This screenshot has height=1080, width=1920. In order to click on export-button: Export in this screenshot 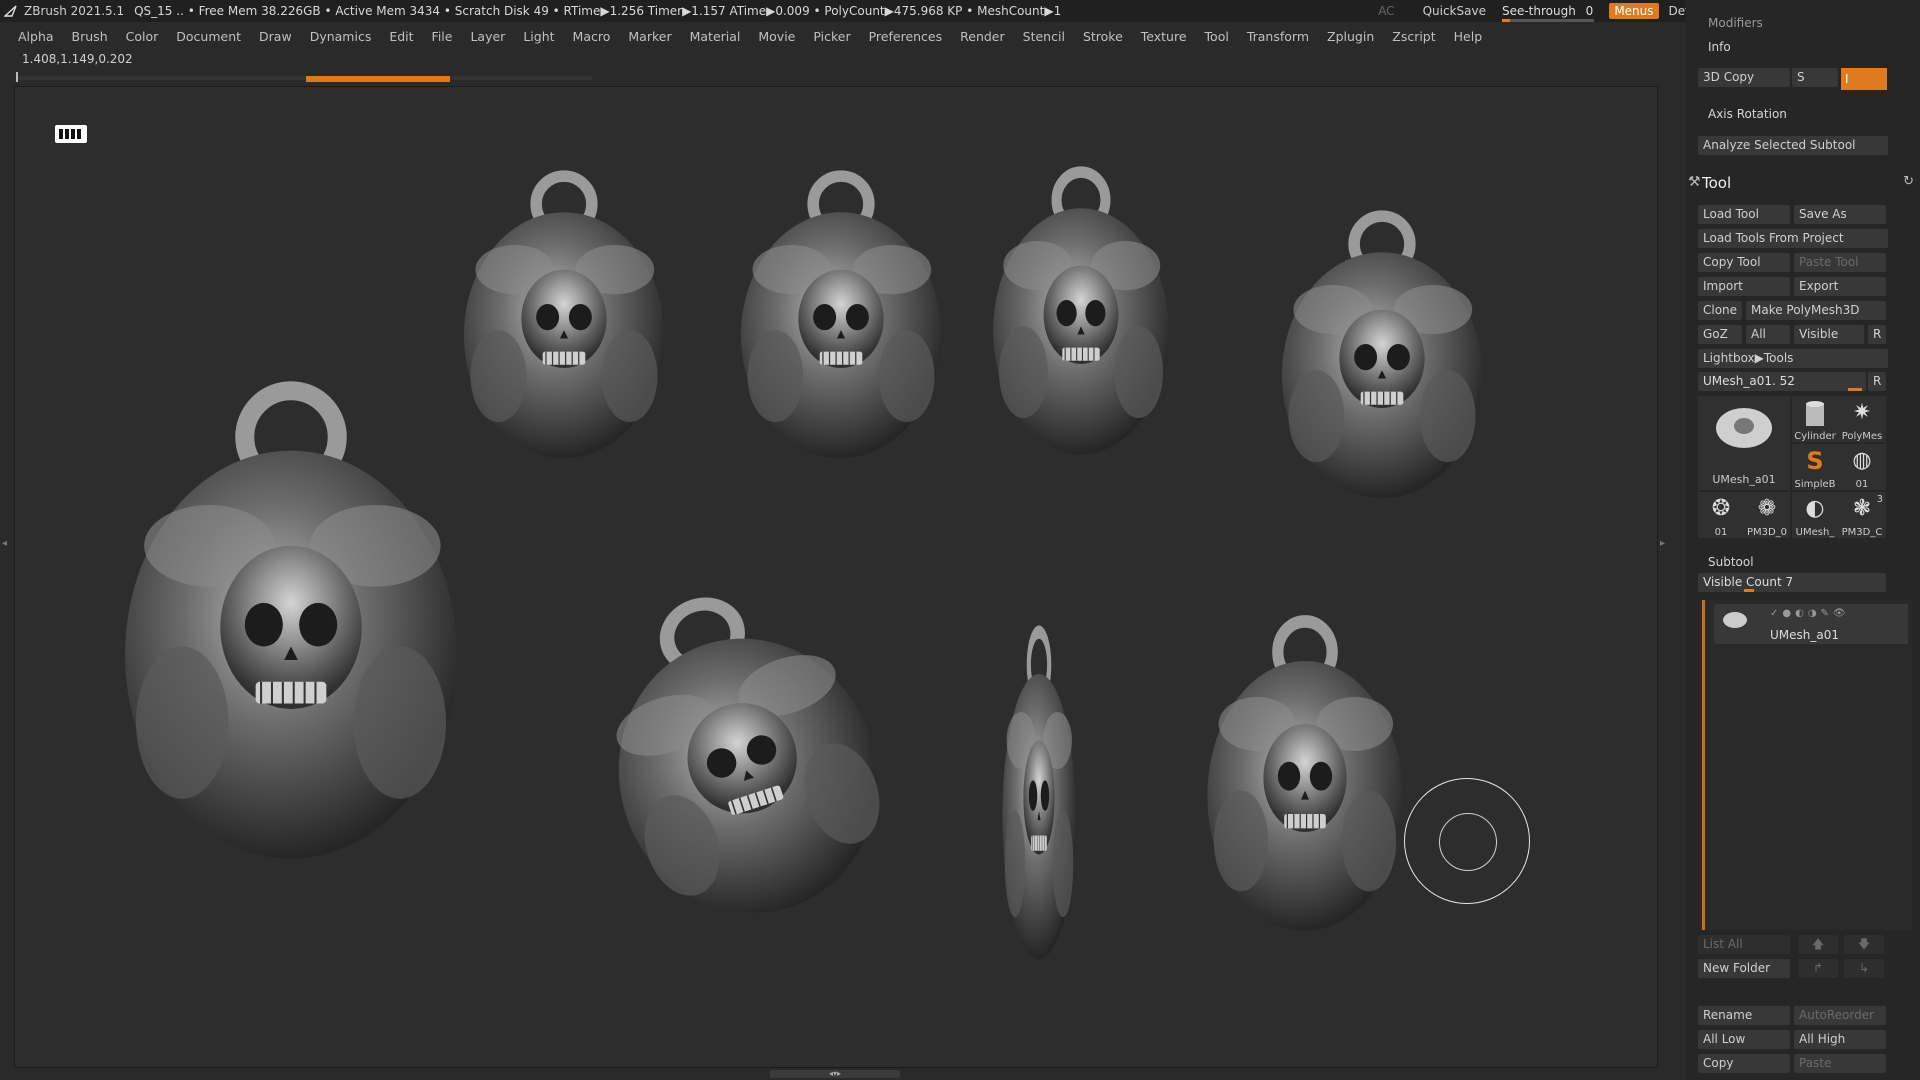, I will do `click(1840, 286)`.